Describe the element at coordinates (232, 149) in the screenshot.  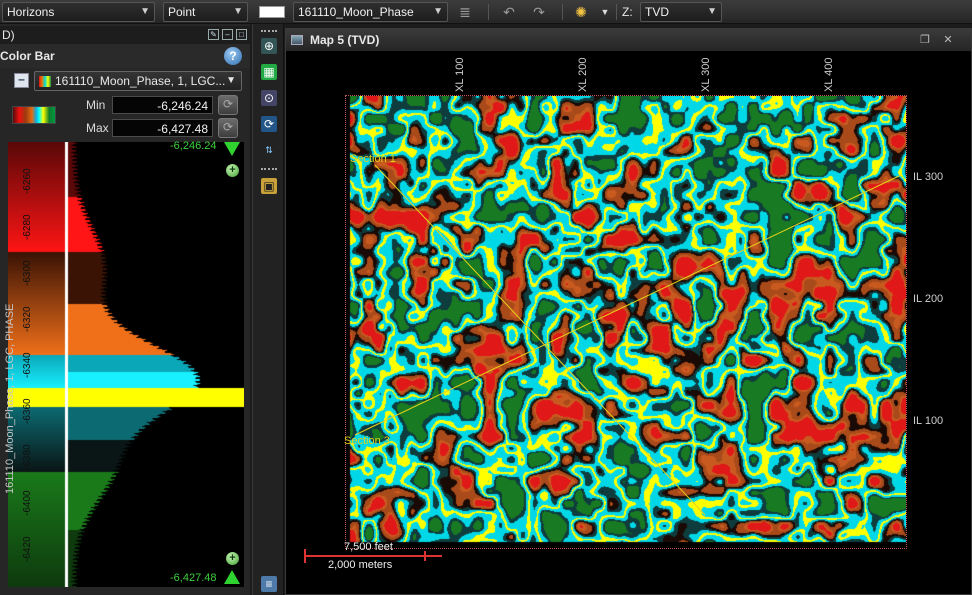
I see `top-handle-icon` at that location.